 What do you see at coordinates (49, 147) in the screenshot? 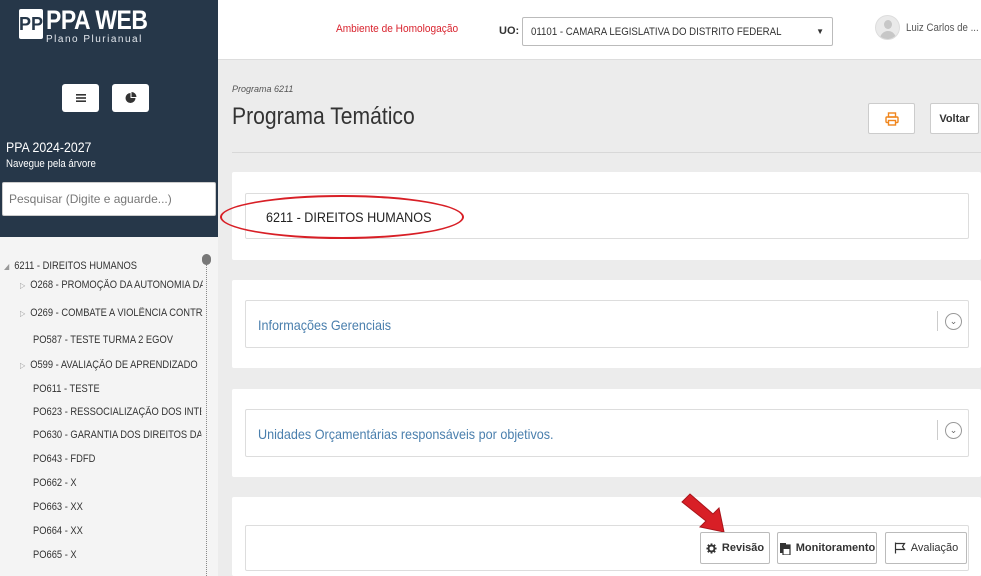
I see `ppa-title: PPA 2024-2027` at bounding box center [49, 147].